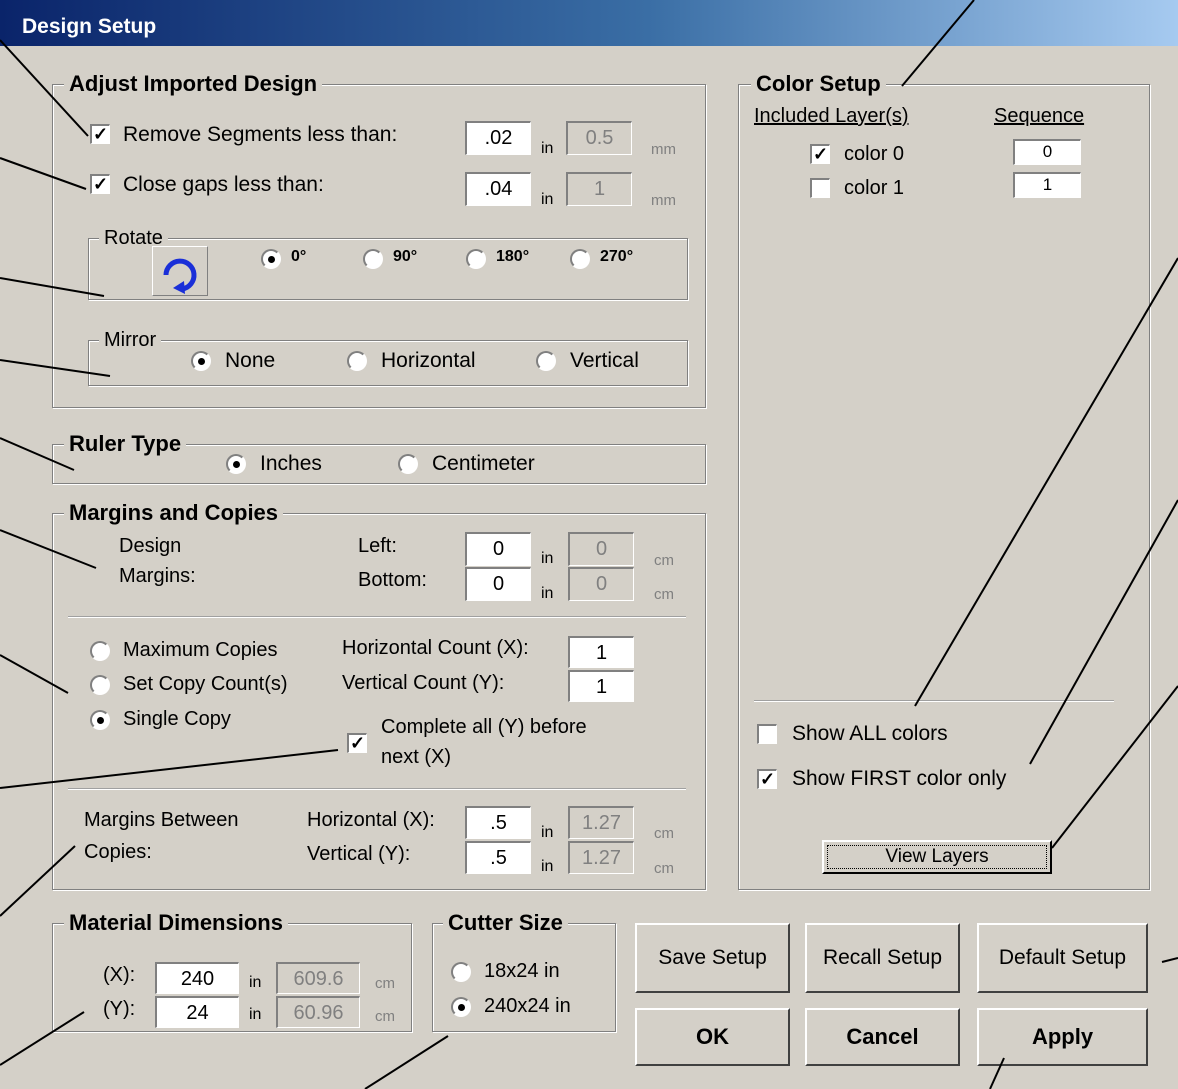 Image resolution: width=1178 pixels, height=1089 pixels. Describe the element at coordinates (177, 719) in the screenshot. I see `single-copy-label: Single Copy` at that location.